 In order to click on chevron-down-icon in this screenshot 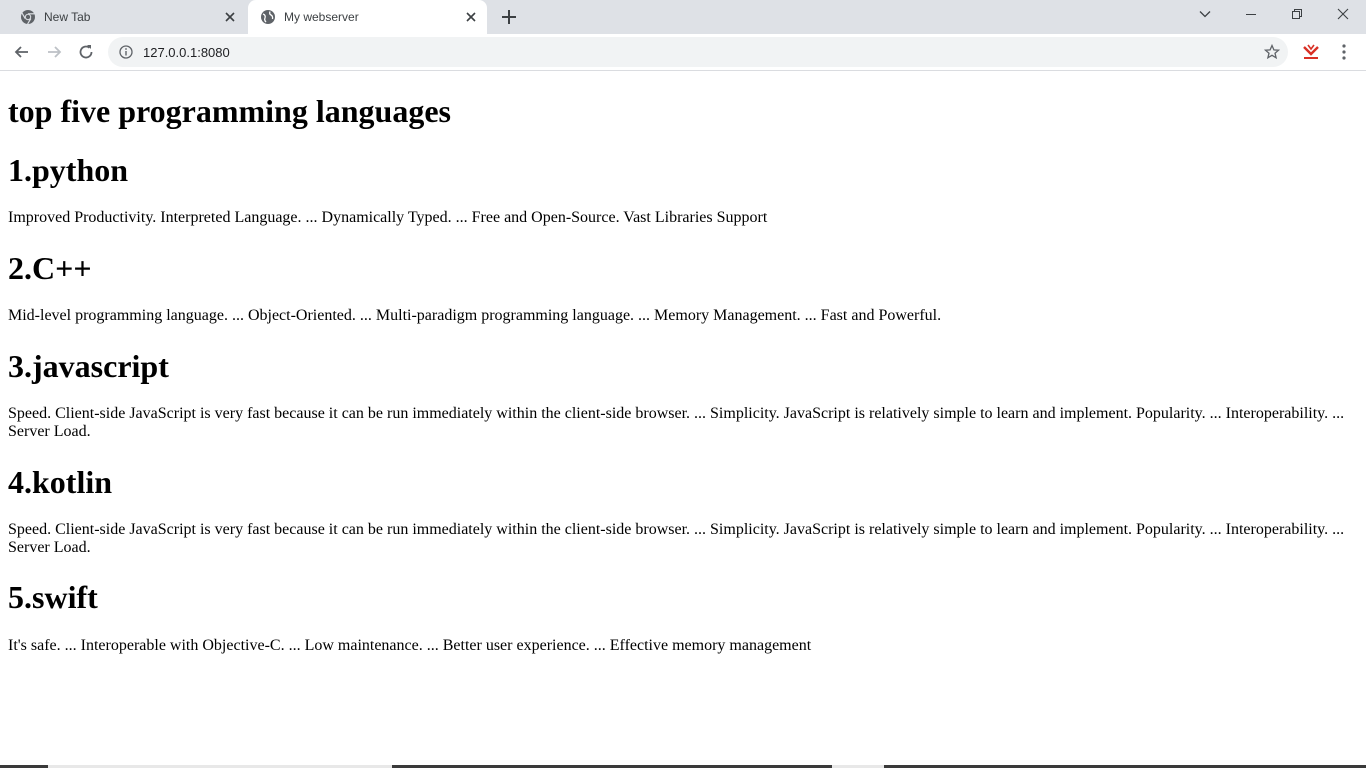, I will do `click(1205, 14)`.